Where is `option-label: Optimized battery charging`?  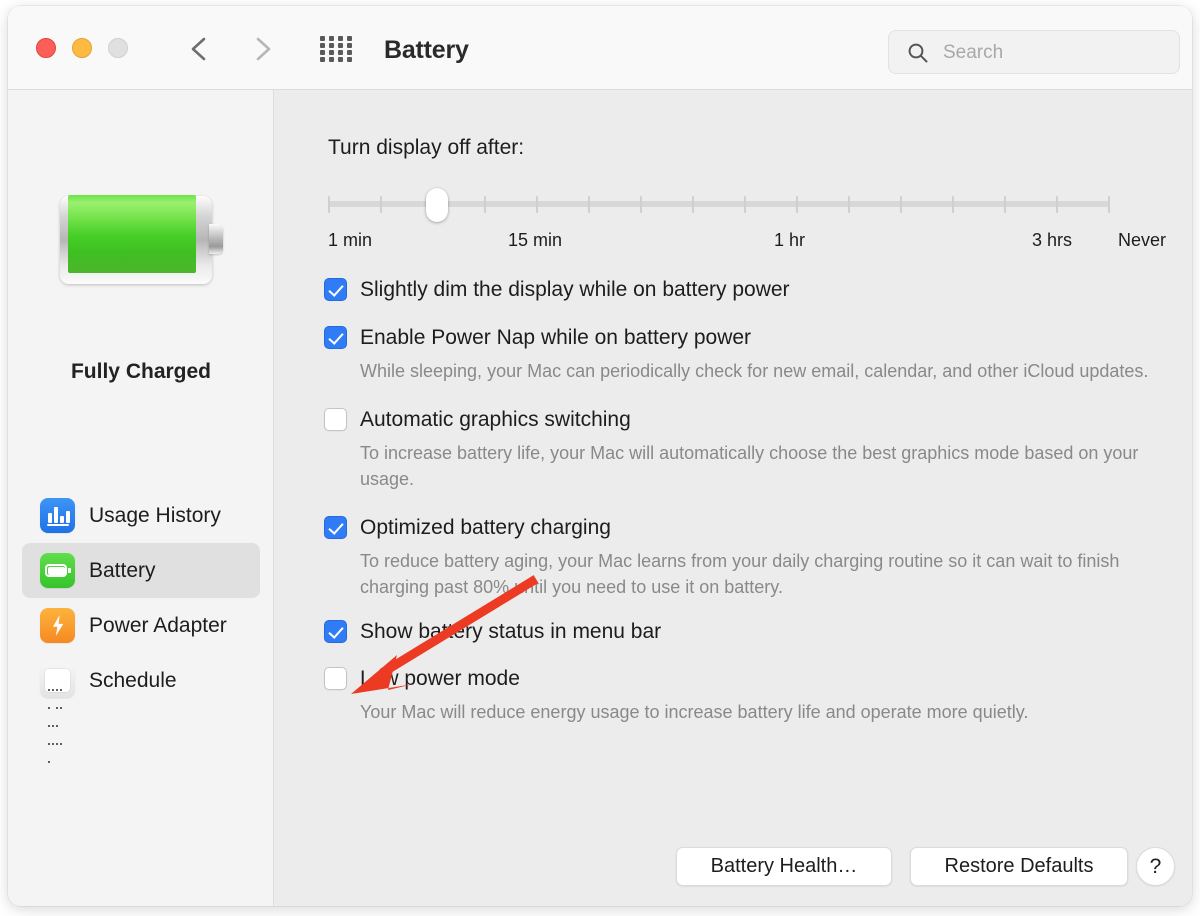
option-label: Optimized battery charging is located at coordinates (485, 527).